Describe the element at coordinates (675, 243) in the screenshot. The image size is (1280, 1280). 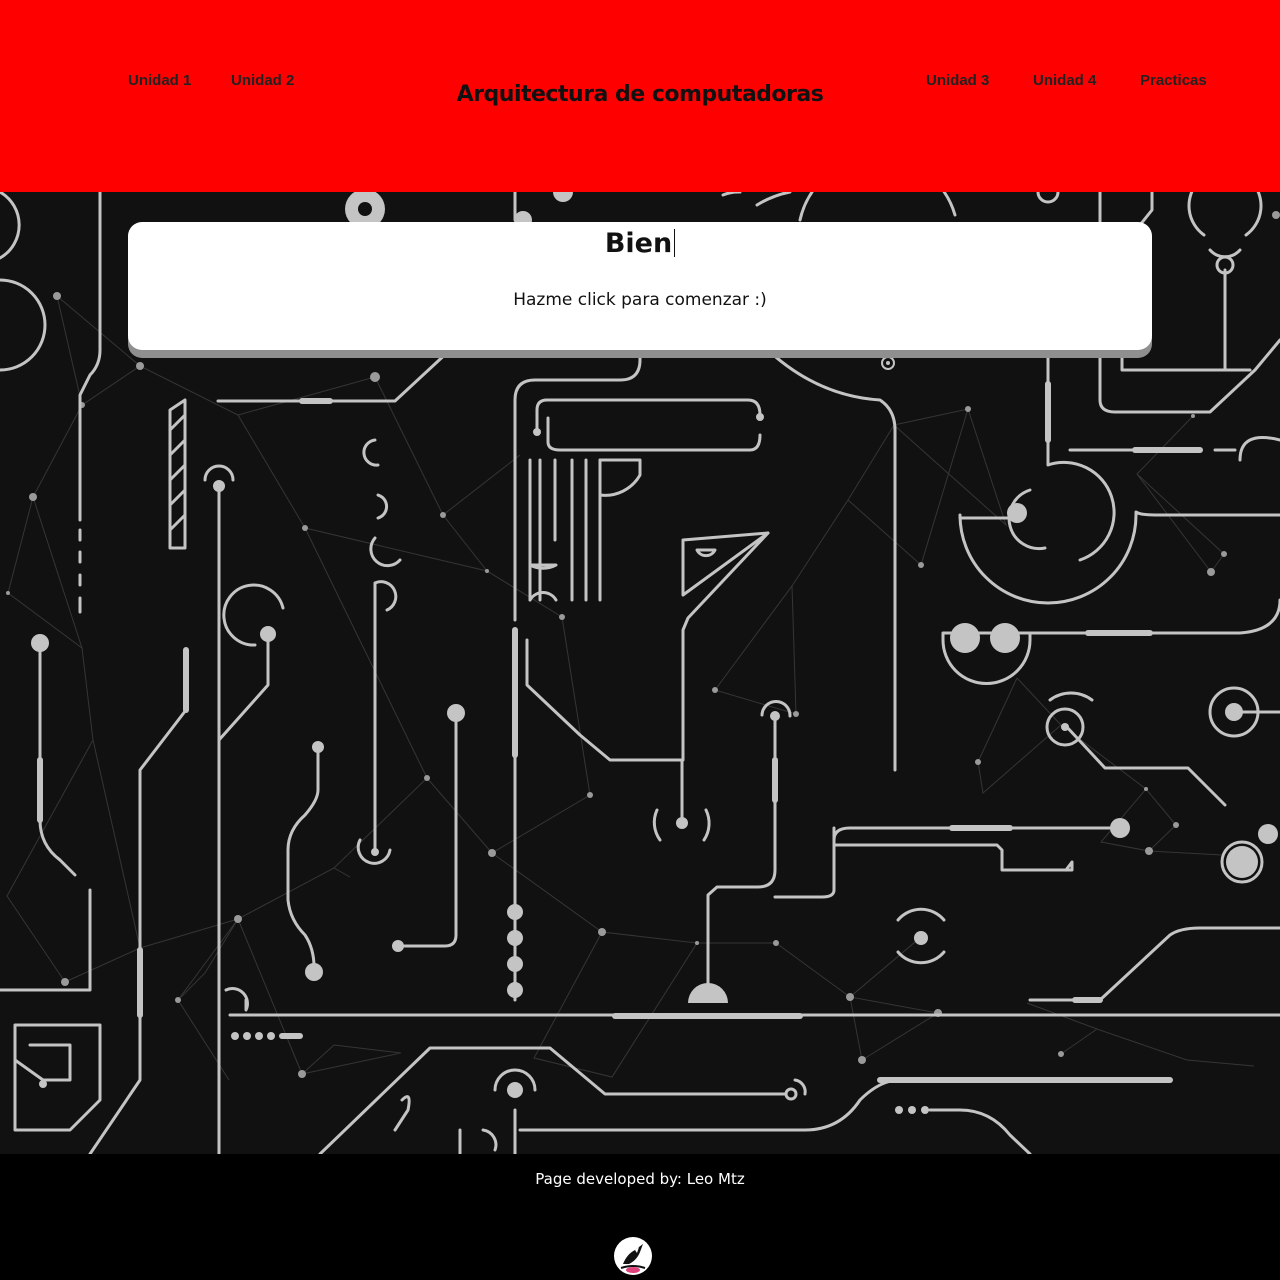
I see `typing-caret` at that location.